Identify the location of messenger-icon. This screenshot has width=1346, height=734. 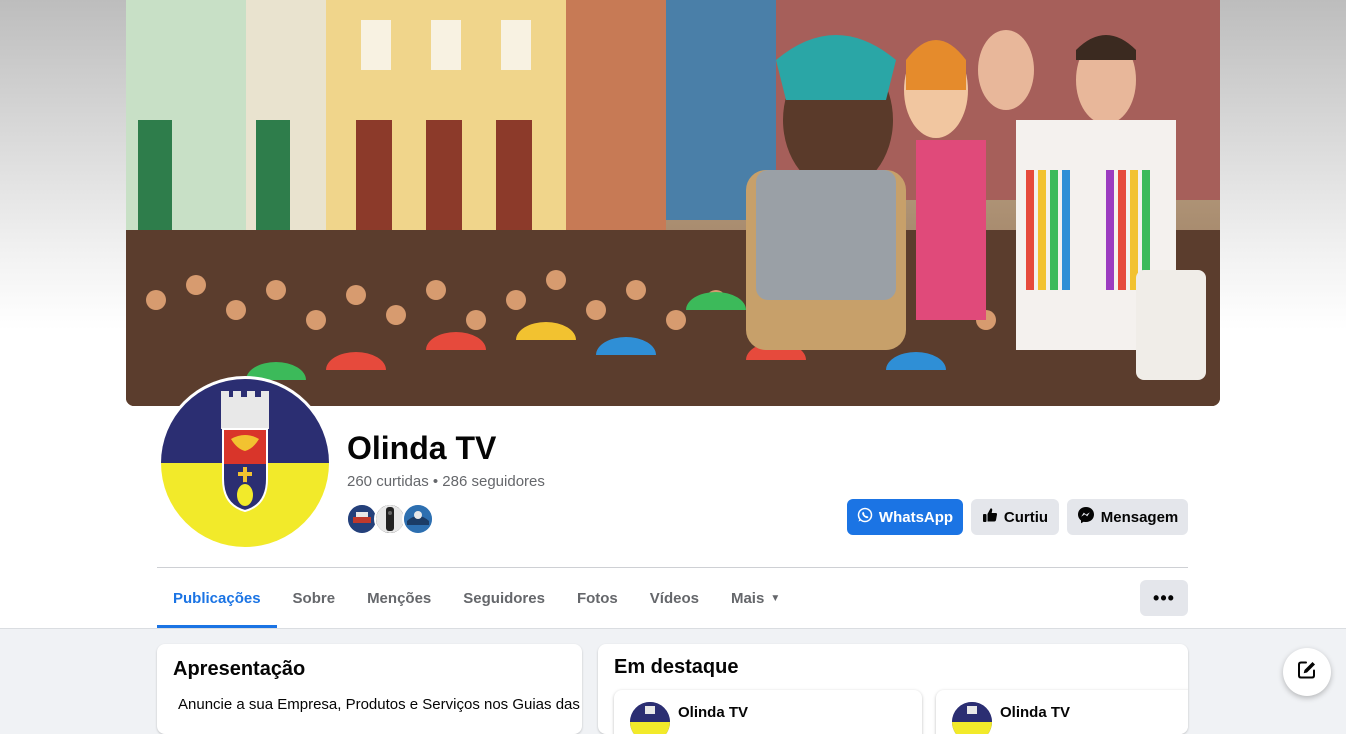
(1086, 517).